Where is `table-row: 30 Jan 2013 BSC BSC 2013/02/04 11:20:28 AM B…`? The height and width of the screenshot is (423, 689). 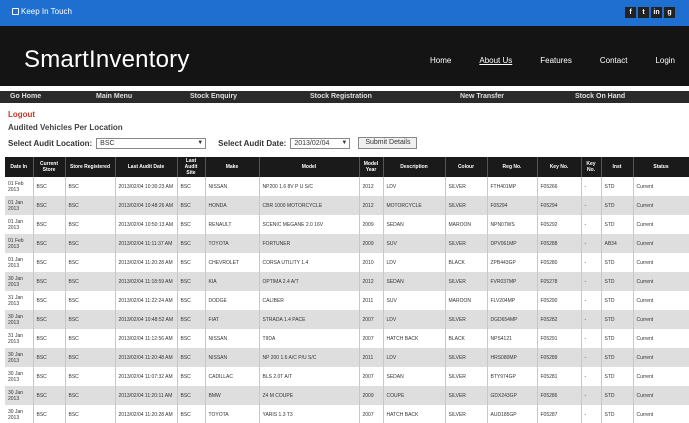 table-row: 30 Jan 2013 BSC BSC 2013/02/04 11:20:28 AM B… is located at coordinates (347, 414).